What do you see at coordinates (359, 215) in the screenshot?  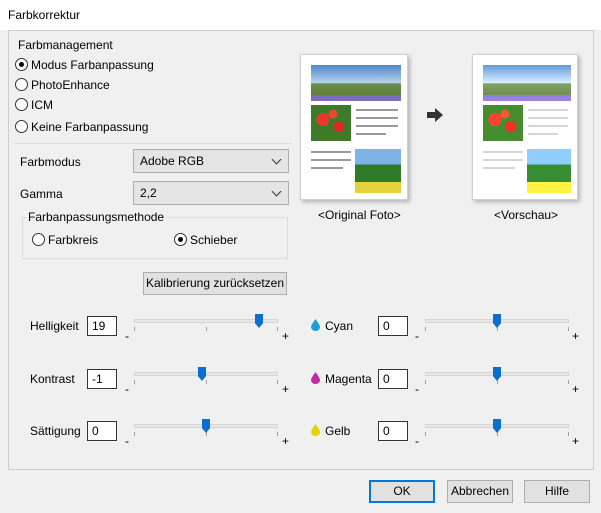 I see `original-photo-label: <Original Foto>` at bounding box center [359, 215].